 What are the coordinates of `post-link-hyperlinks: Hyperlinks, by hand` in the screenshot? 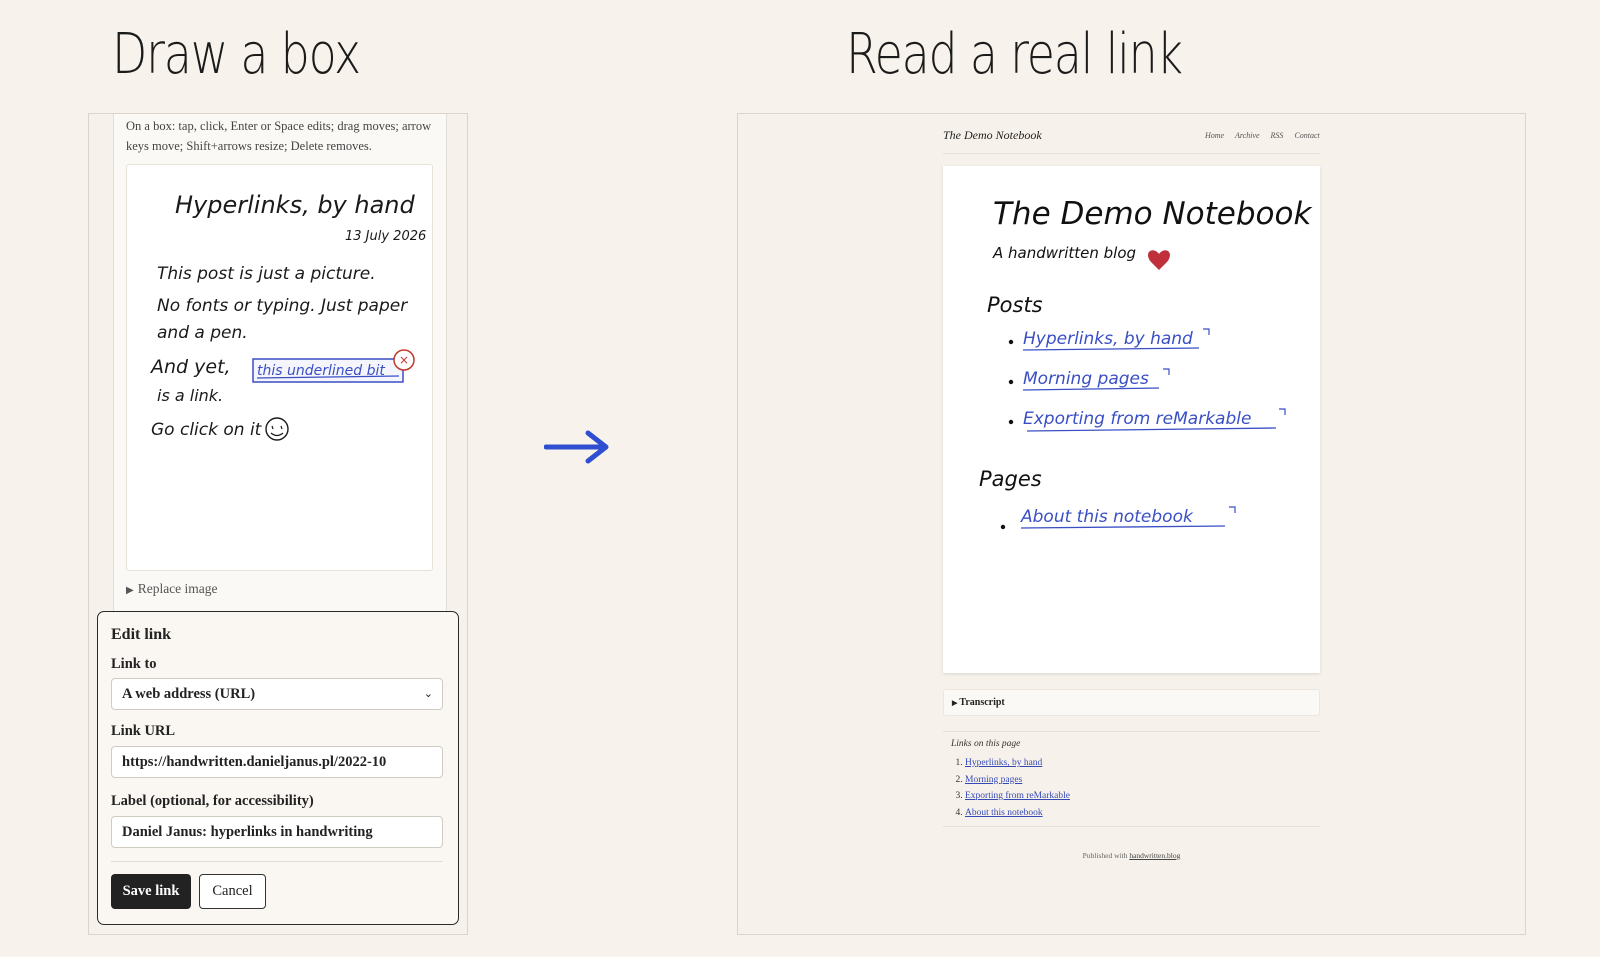 It's located at (1116, 339).